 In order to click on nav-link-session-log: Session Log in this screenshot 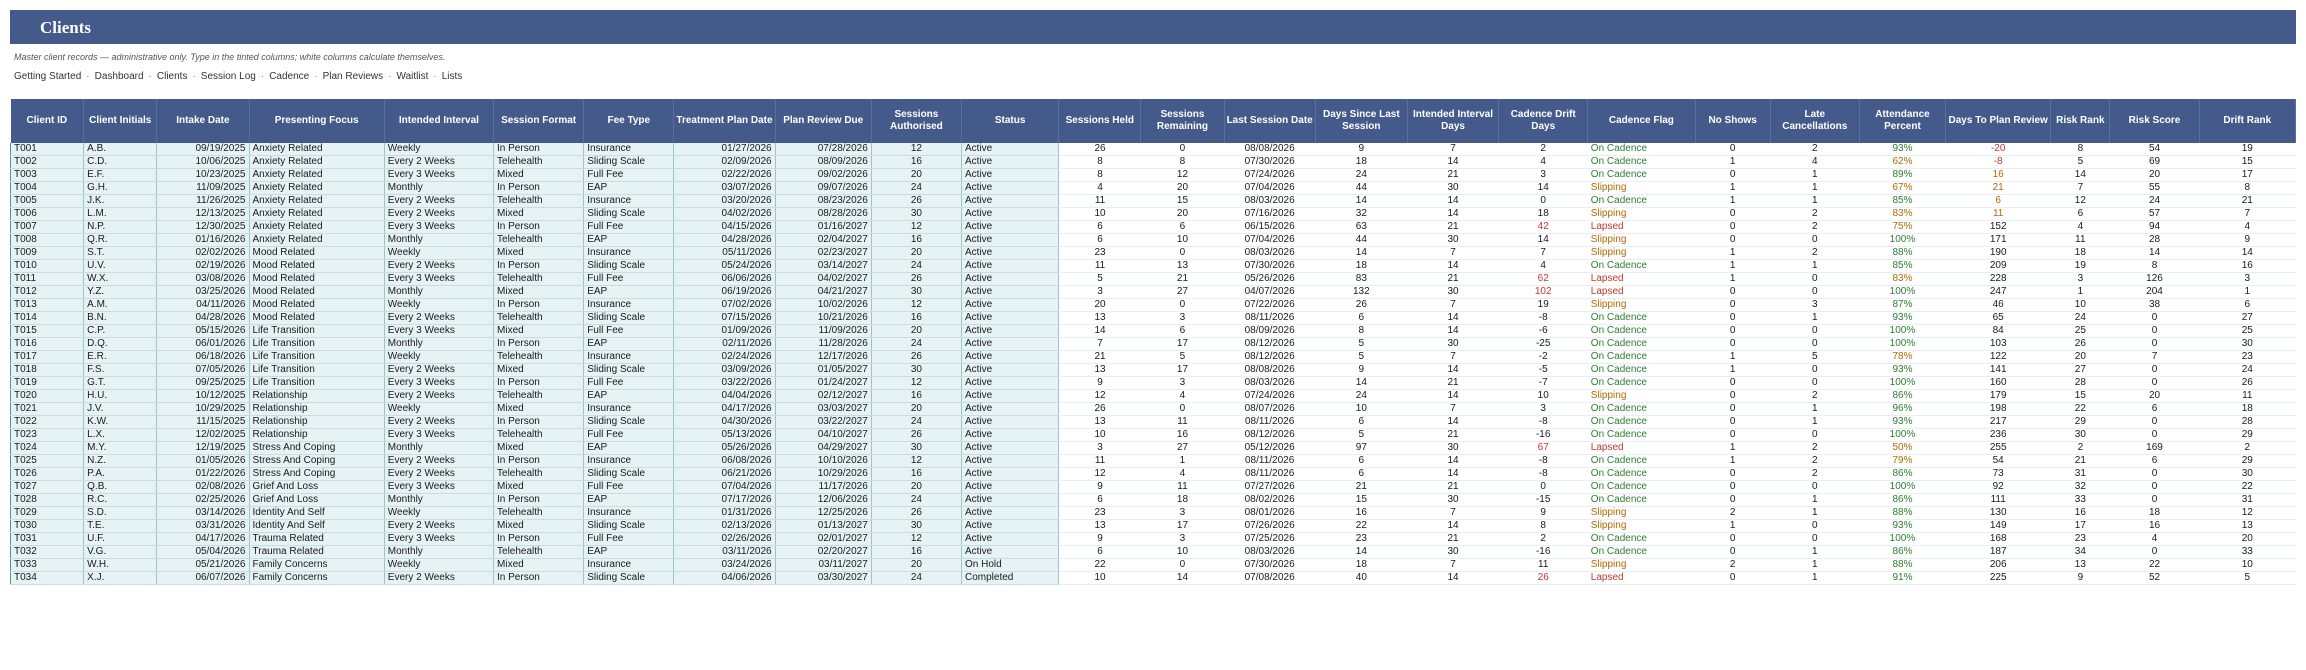, I will do `click(228, 76)`.